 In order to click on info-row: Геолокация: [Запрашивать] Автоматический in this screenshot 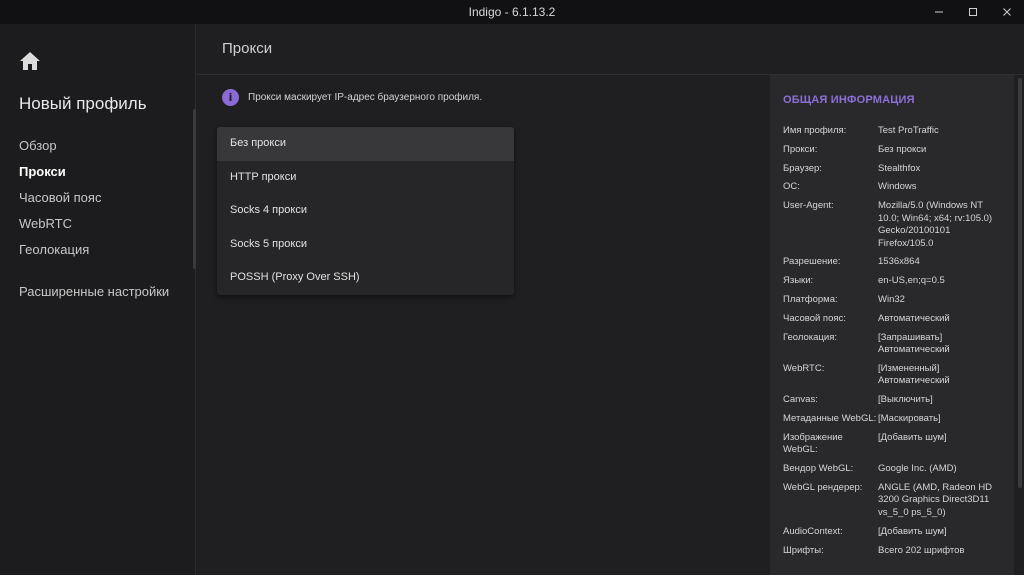, I will do `click(897, 344)`.